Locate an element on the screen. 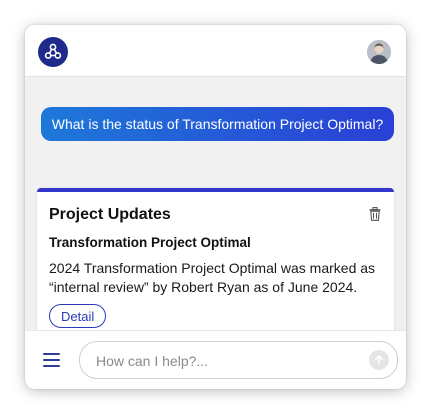  chat-input-container is located at coordinates (238, 360).